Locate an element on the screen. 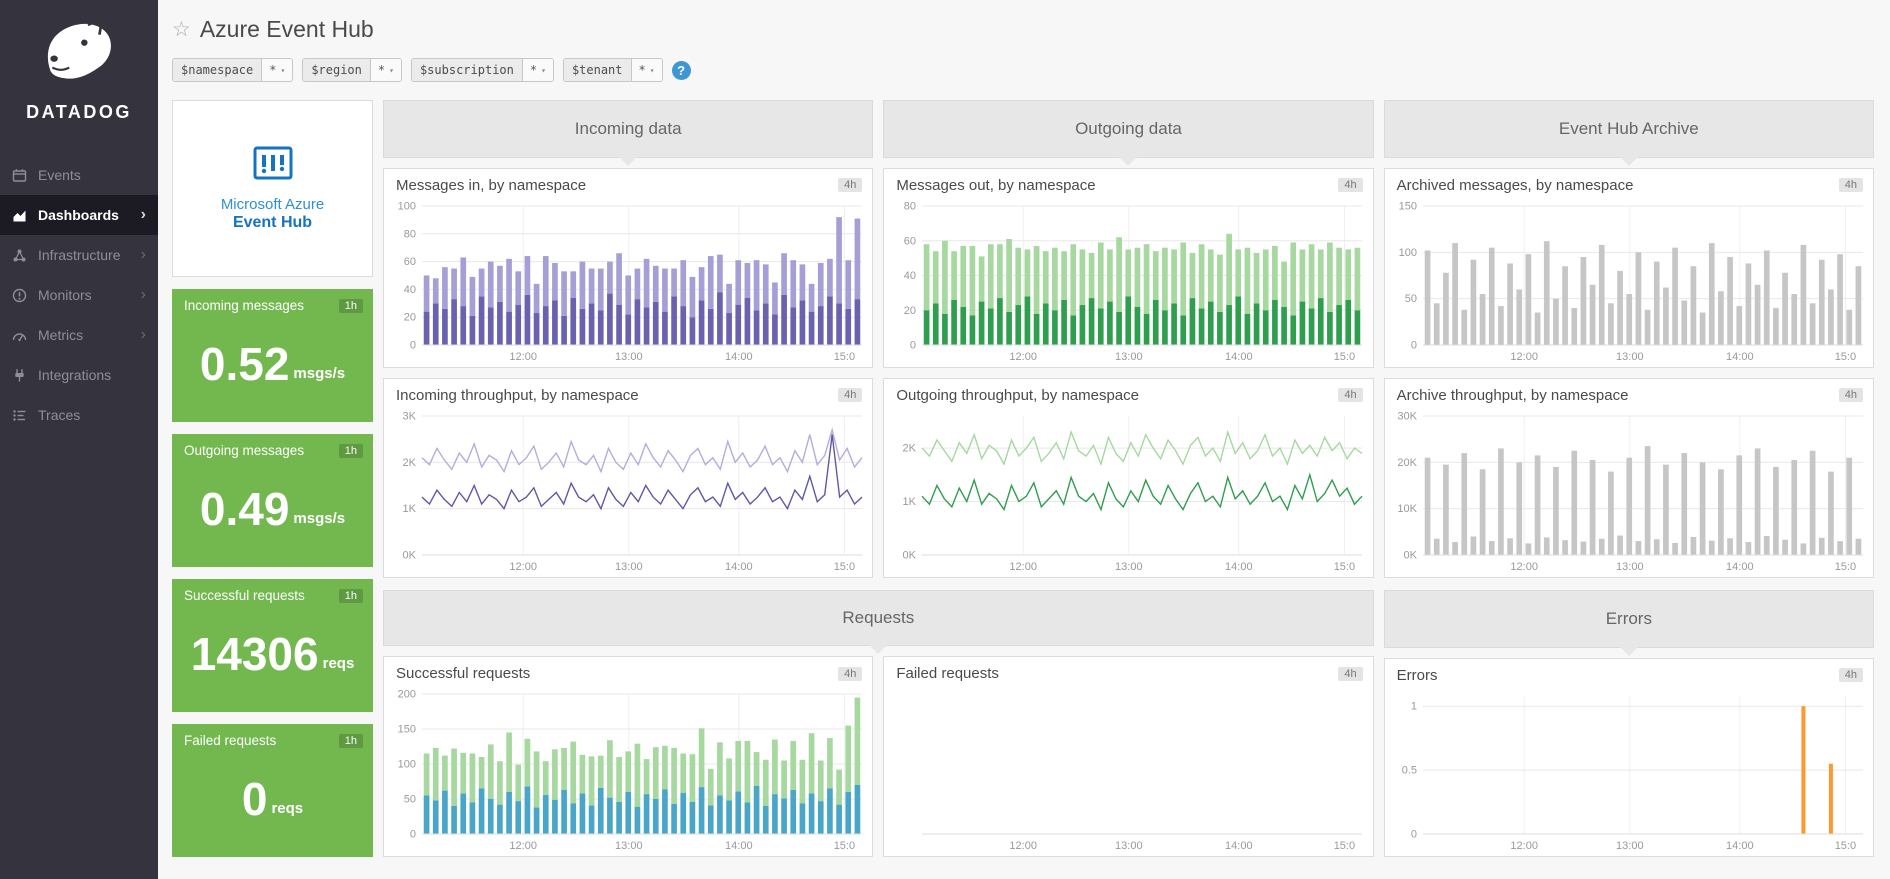  svg-text: 30K is located at coordinates (1407, 416).